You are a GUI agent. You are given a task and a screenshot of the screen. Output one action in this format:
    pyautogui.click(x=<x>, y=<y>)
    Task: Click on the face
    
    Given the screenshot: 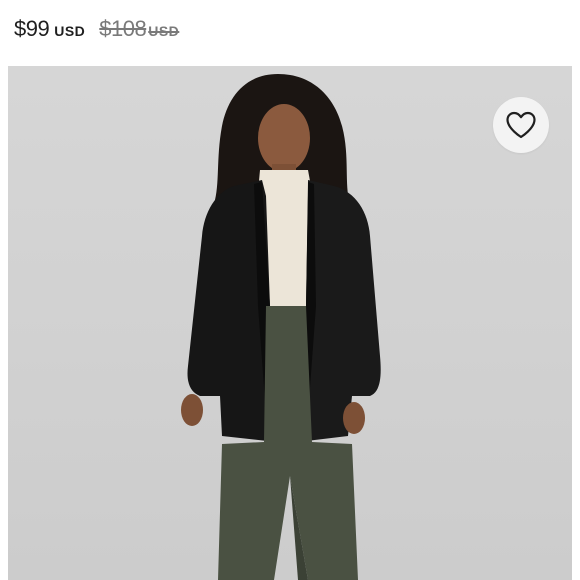 What is the action you would take?
    pyautogui.click(x=284, y=138)
    